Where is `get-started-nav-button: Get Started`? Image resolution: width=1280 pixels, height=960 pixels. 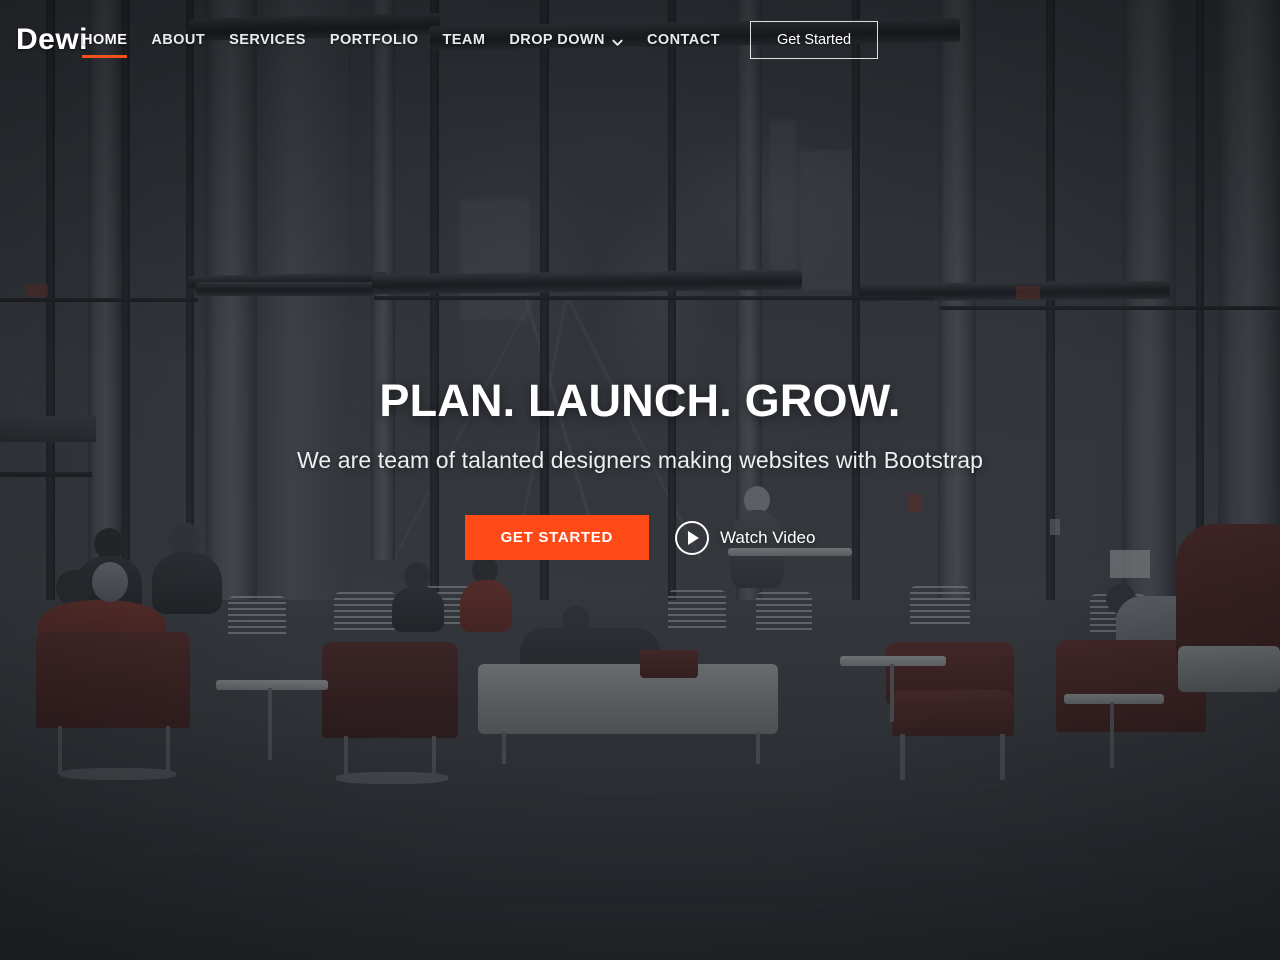 get-started-nav-button: Get Started is located at coordinates (814, 40).